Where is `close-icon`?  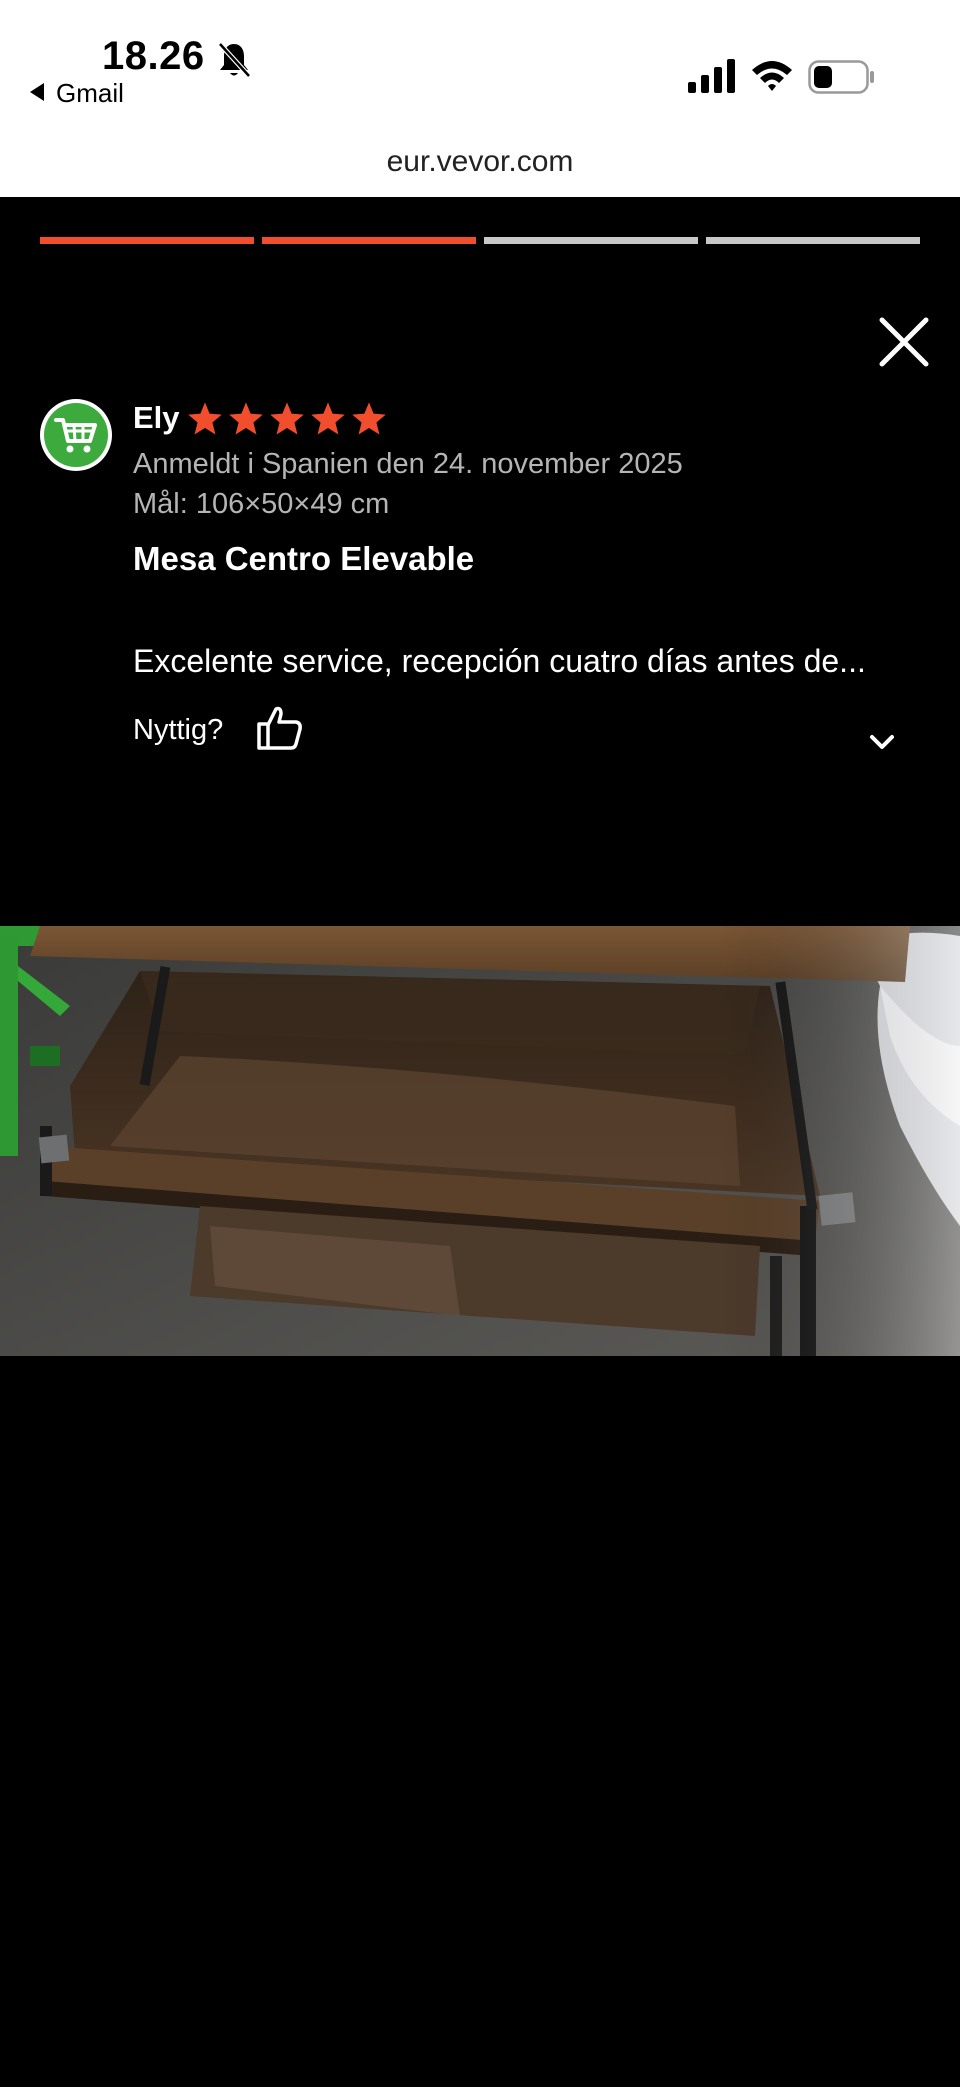 close-icon is located at coordinates (904, 342).